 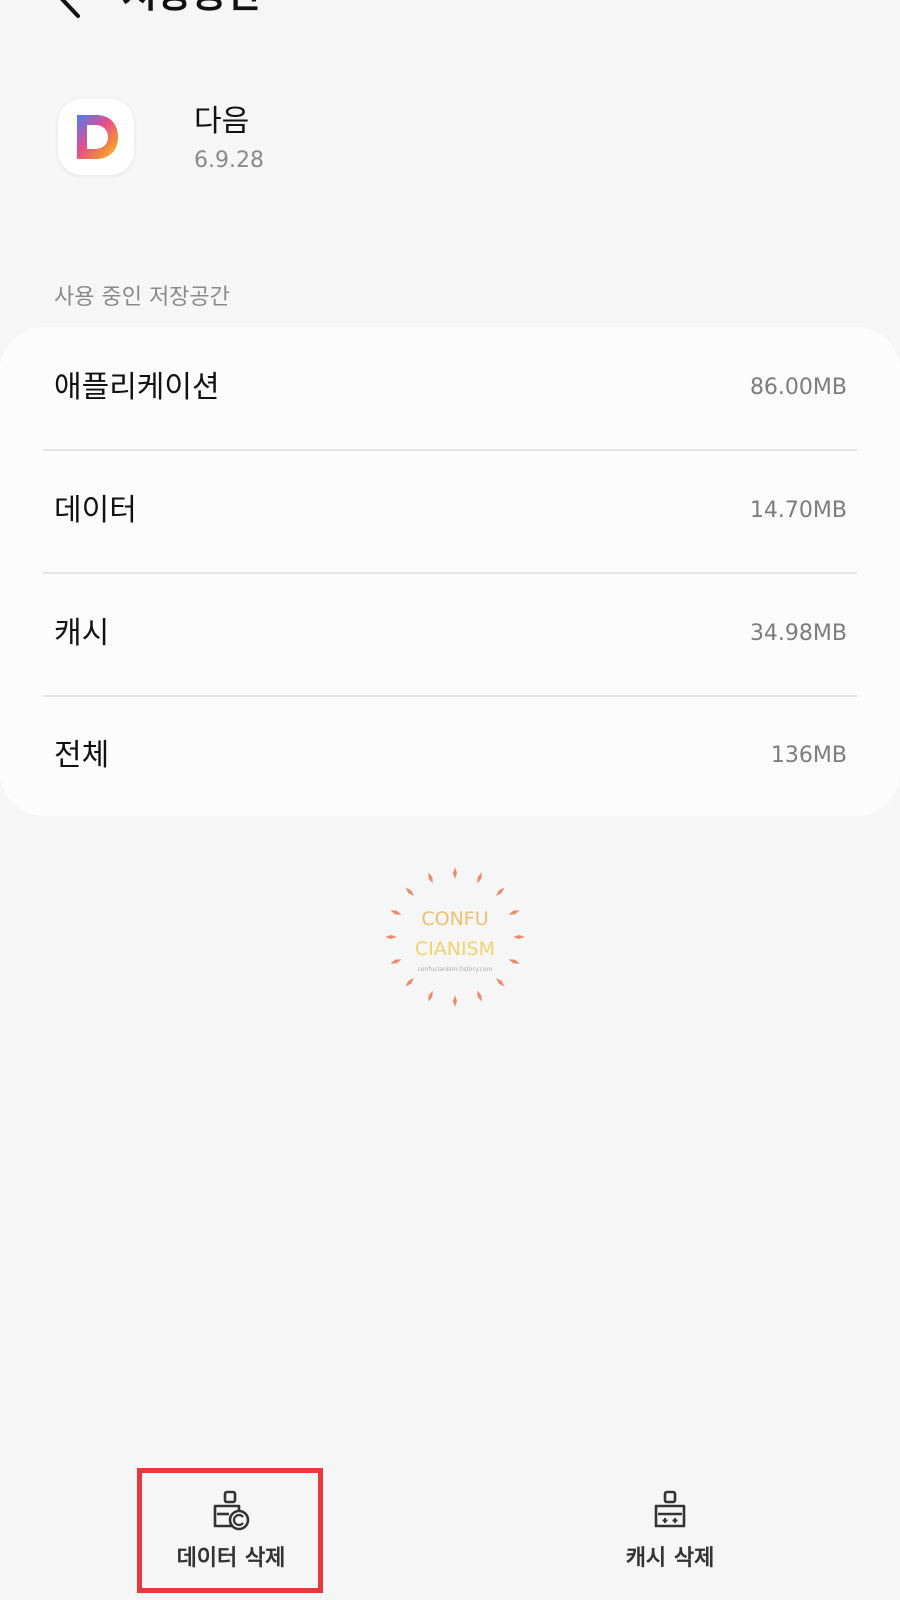 What do you see at coordinates (670, 1530) in the screenshot?
I see `clear-cache-button: 캐시 삭제` at bounding box center [670, 1530].